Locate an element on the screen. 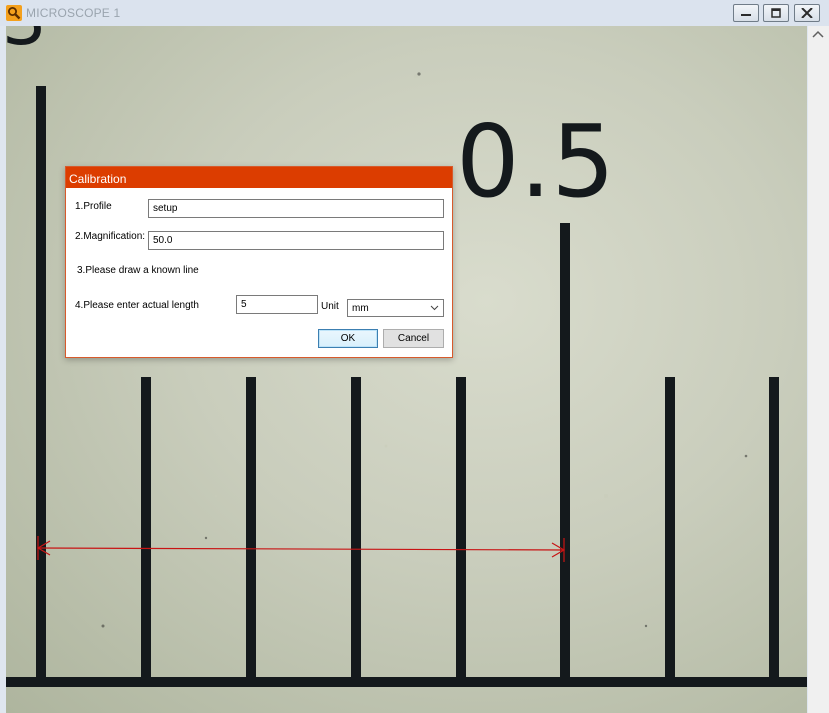  ruler-baseline is located at coordinates (406, 682).